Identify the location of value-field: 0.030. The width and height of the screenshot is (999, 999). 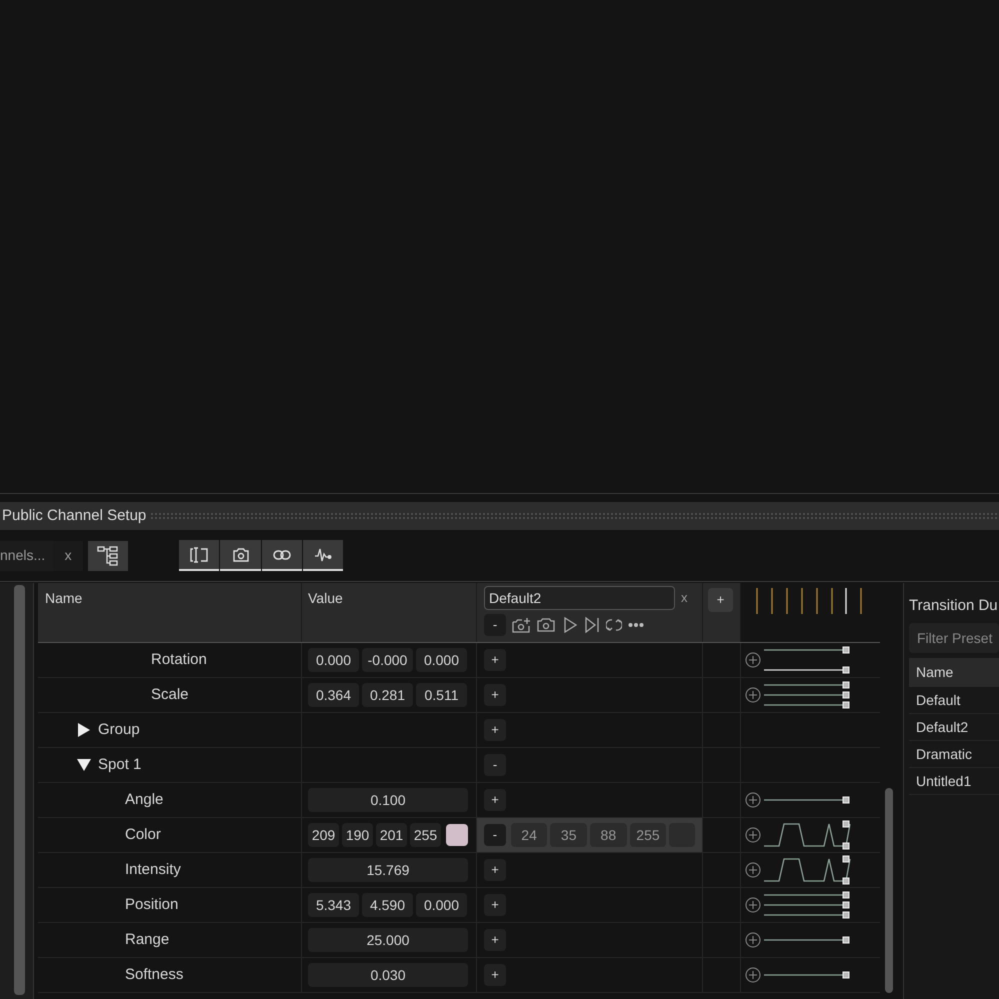
(388, 975).